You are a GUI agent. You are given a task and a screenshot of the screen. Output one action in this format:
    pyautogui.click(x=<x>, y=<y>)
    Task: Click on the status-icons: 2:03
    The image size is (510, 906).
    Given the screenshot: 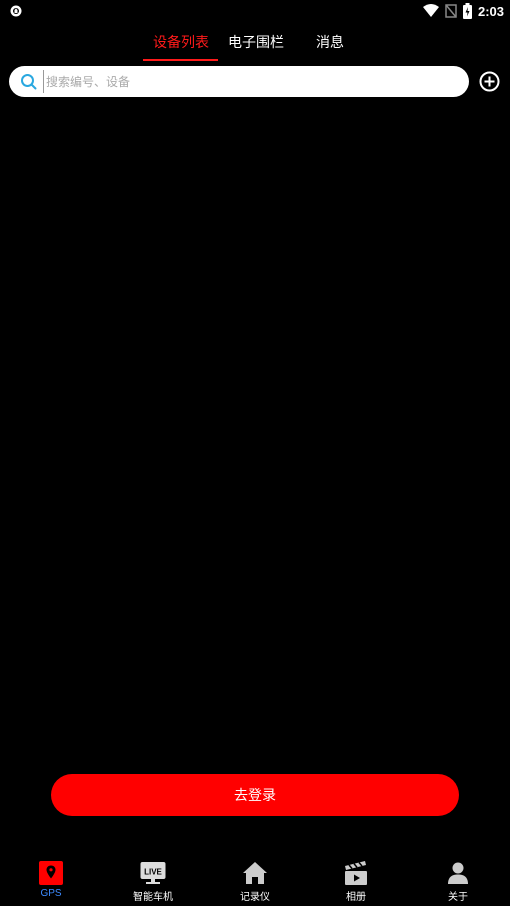 What is the action you would take?
    pyautogui.click(x=463, y=11)
    